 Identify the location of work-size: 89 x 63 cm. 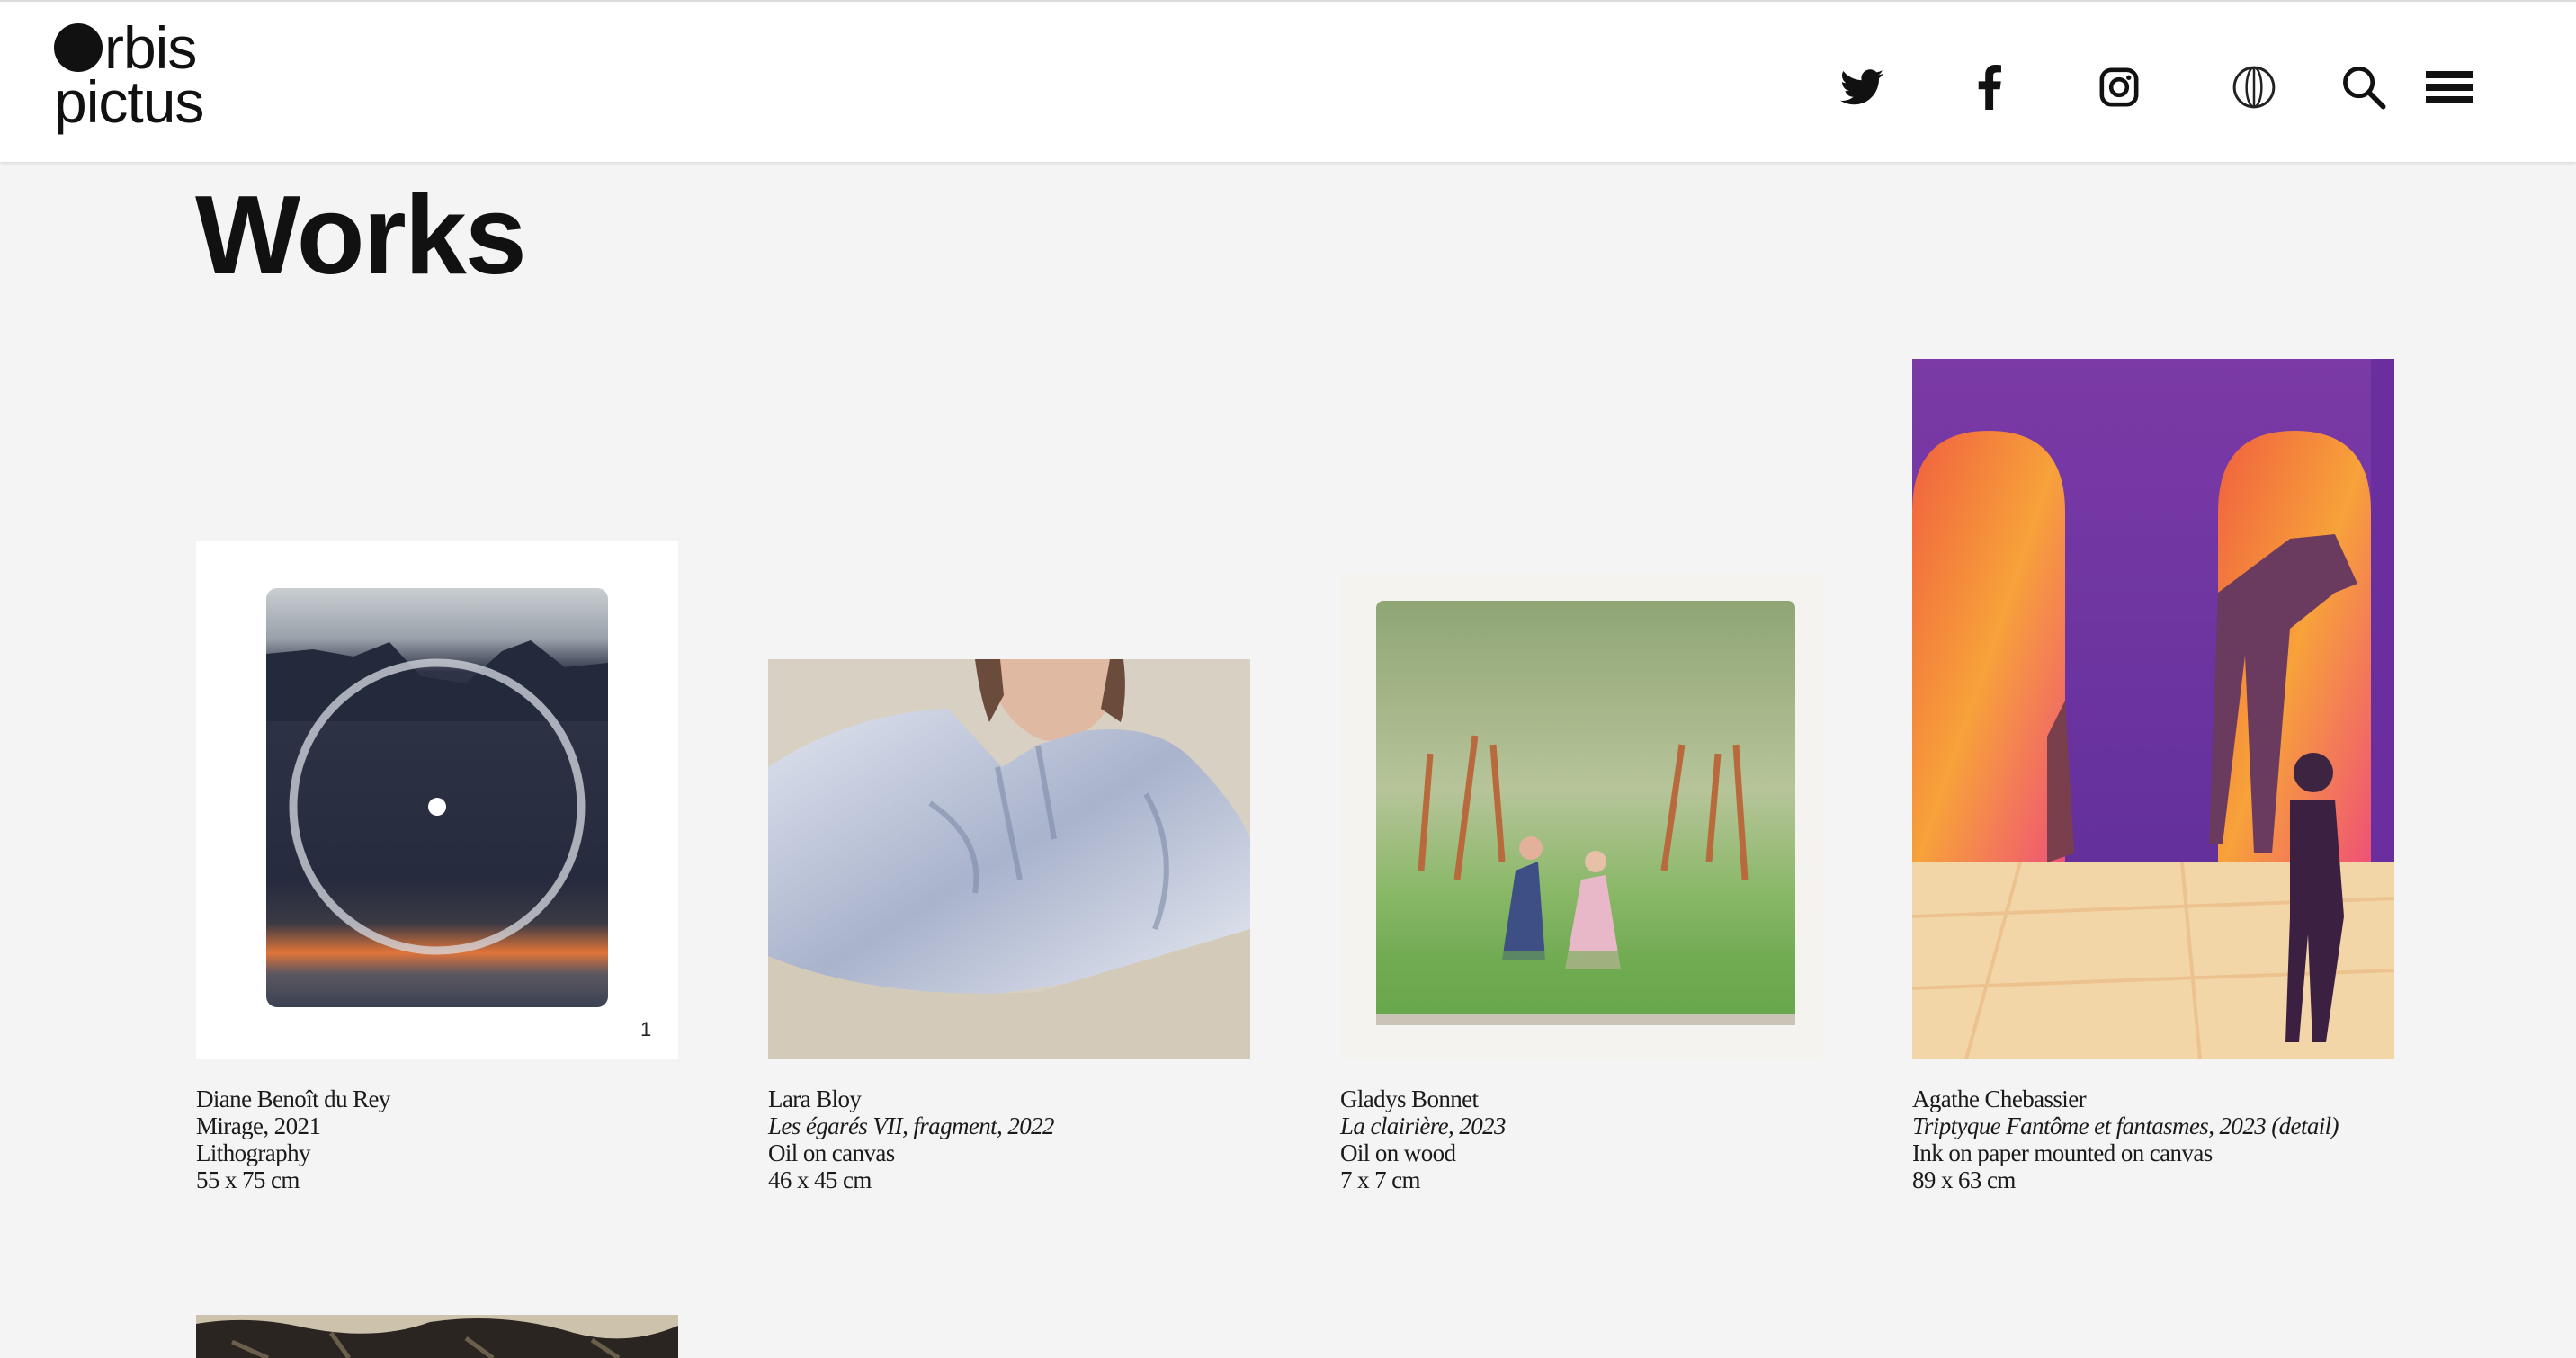
(1964, 1179).